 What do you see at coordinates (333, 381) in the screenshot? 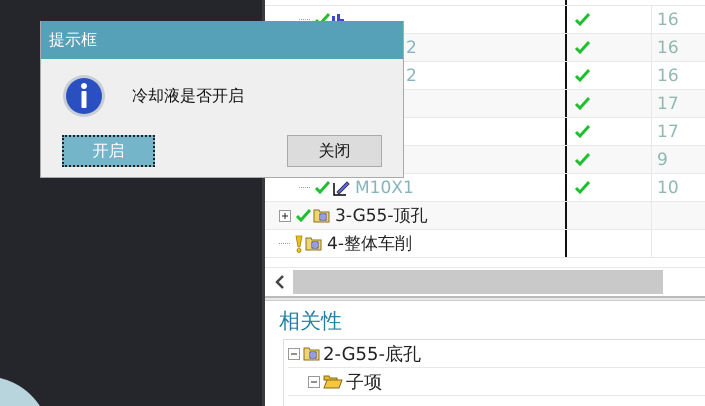
I see `open-folder-icon` at bounding box center [333, 381].